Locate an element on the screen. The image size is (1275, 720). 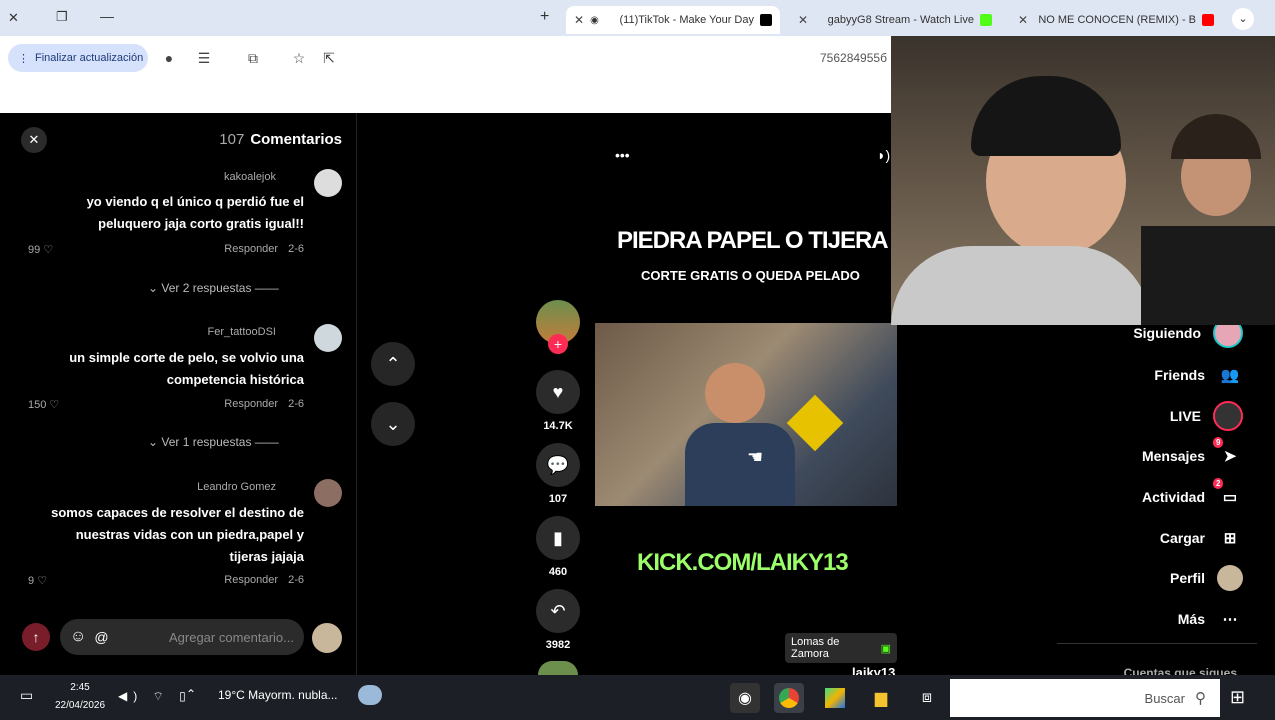
sidebar-item-mas: Más ⋯ is located at coordinates (1210, 619).